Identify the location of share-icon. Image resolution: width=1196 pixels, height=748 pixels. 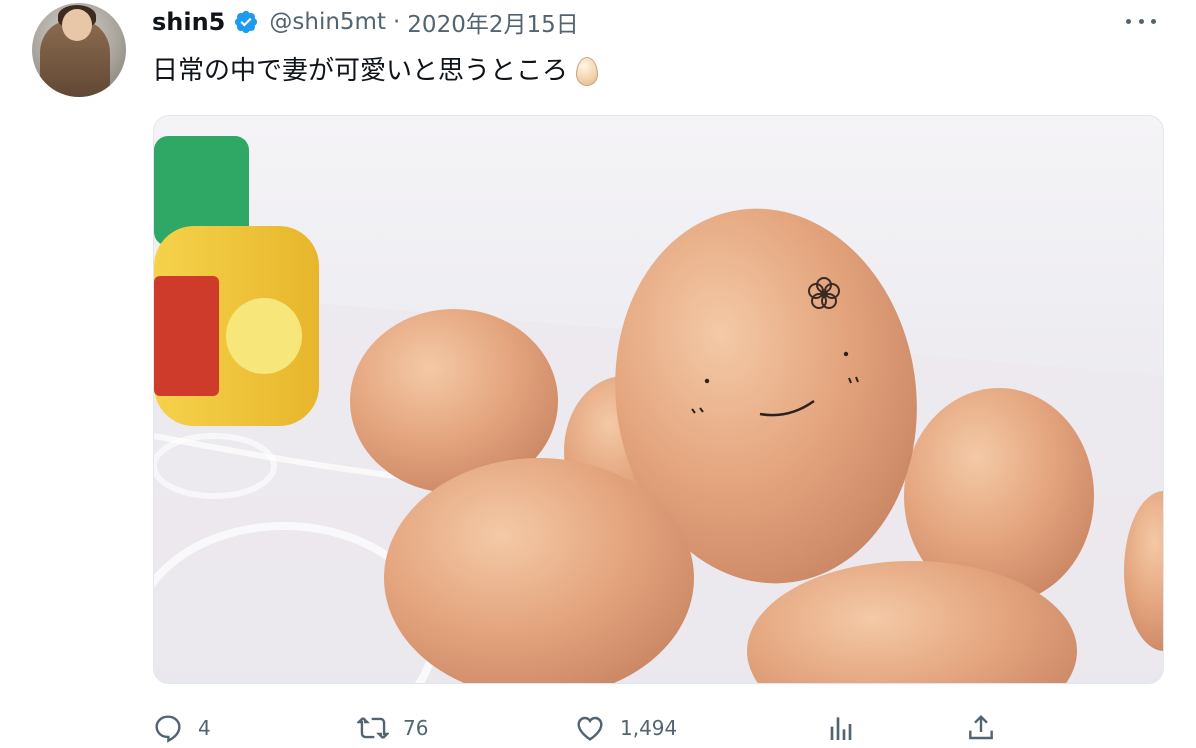
(981, 727).